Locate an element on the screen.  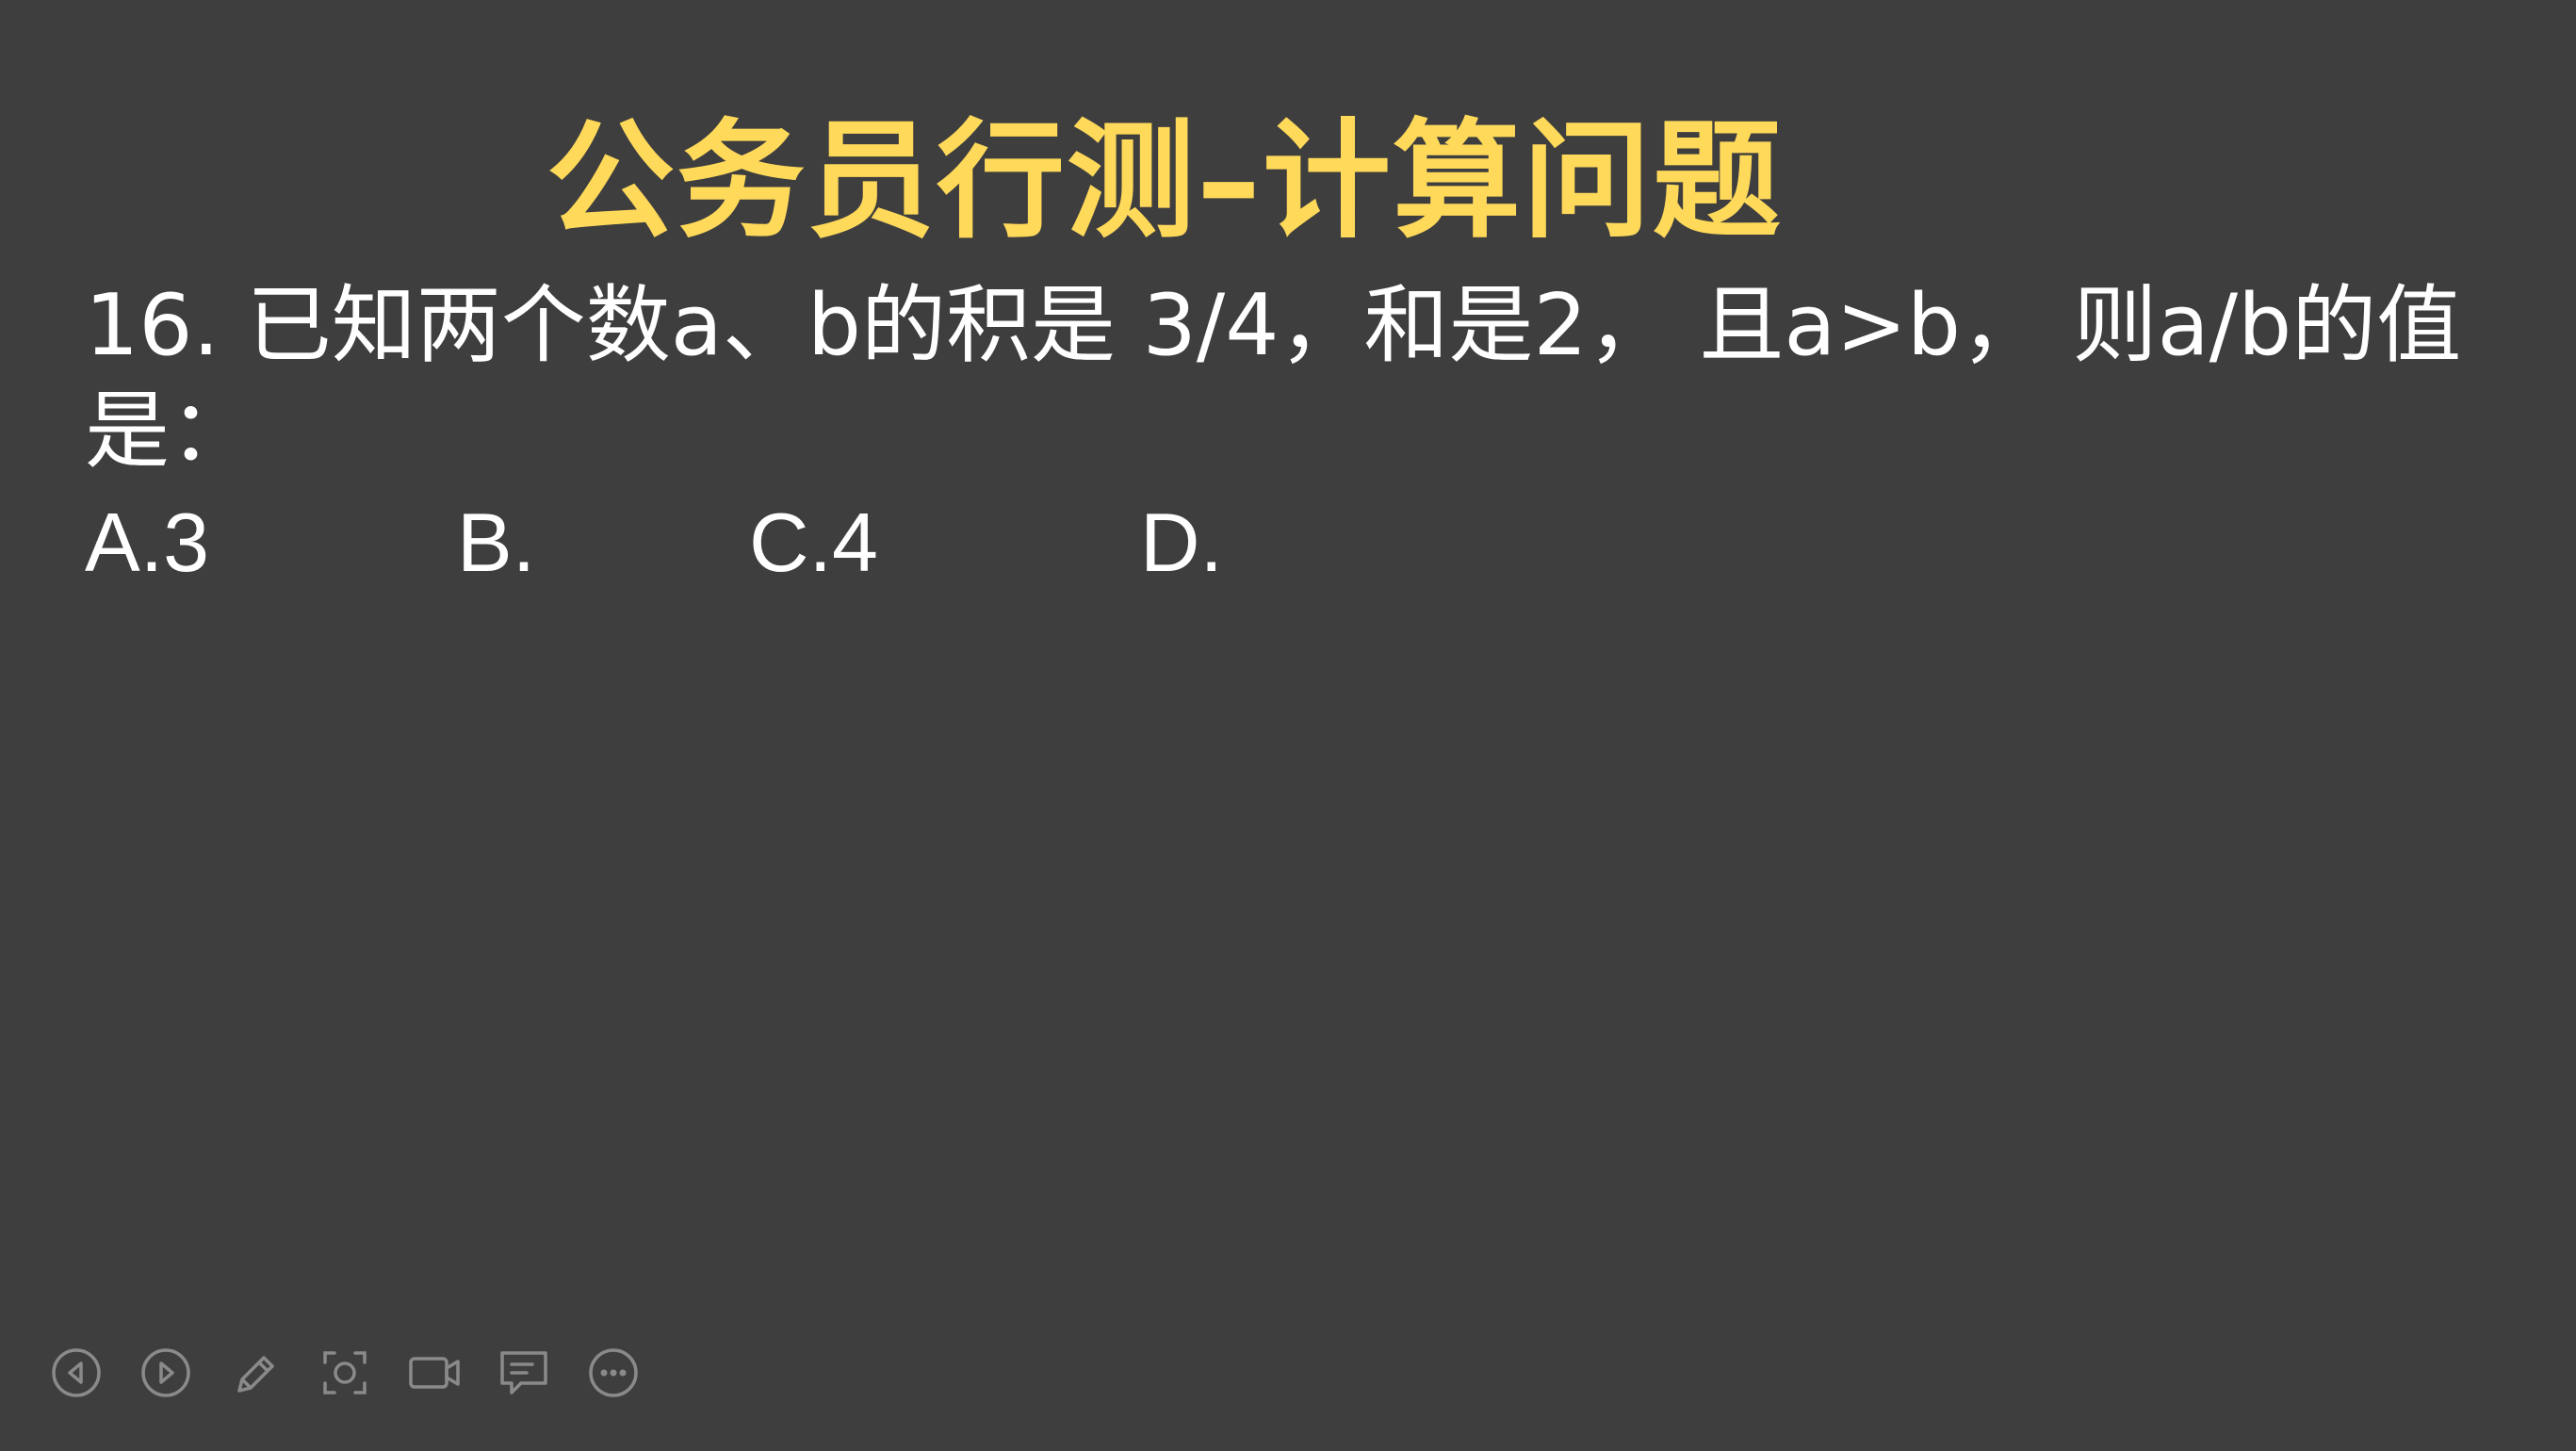
camera-icon is located at coordinates (434, 1373).